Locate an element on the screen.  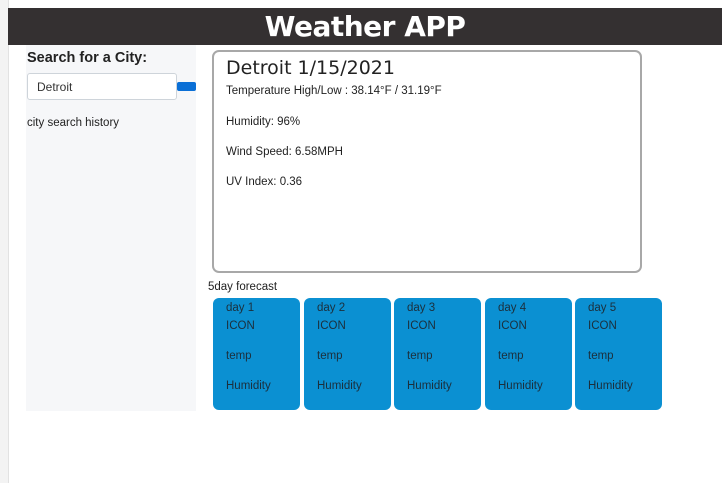
forecast-day: day 1 is located at coordinates (240, 308).